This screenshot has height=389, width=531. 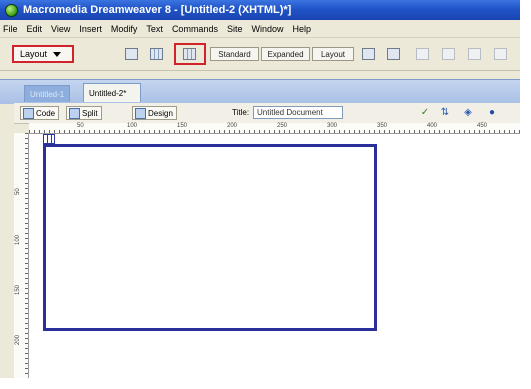 I want to click on preview-icon: ◈, so click(x=468, y=113).